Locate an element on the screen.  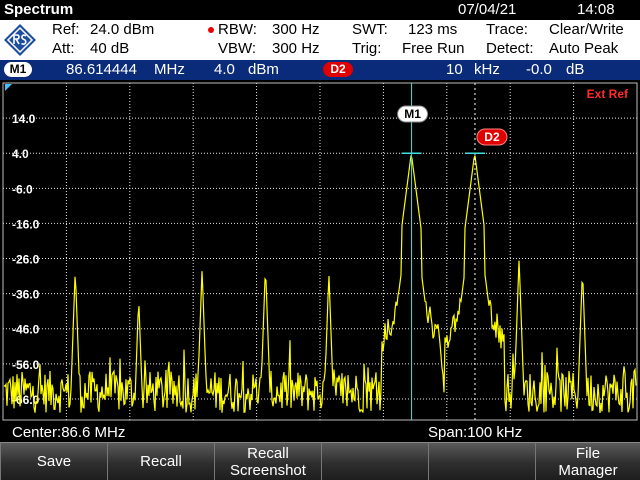
y-tick-label: 4.0 is located at coordinates (20, 154).